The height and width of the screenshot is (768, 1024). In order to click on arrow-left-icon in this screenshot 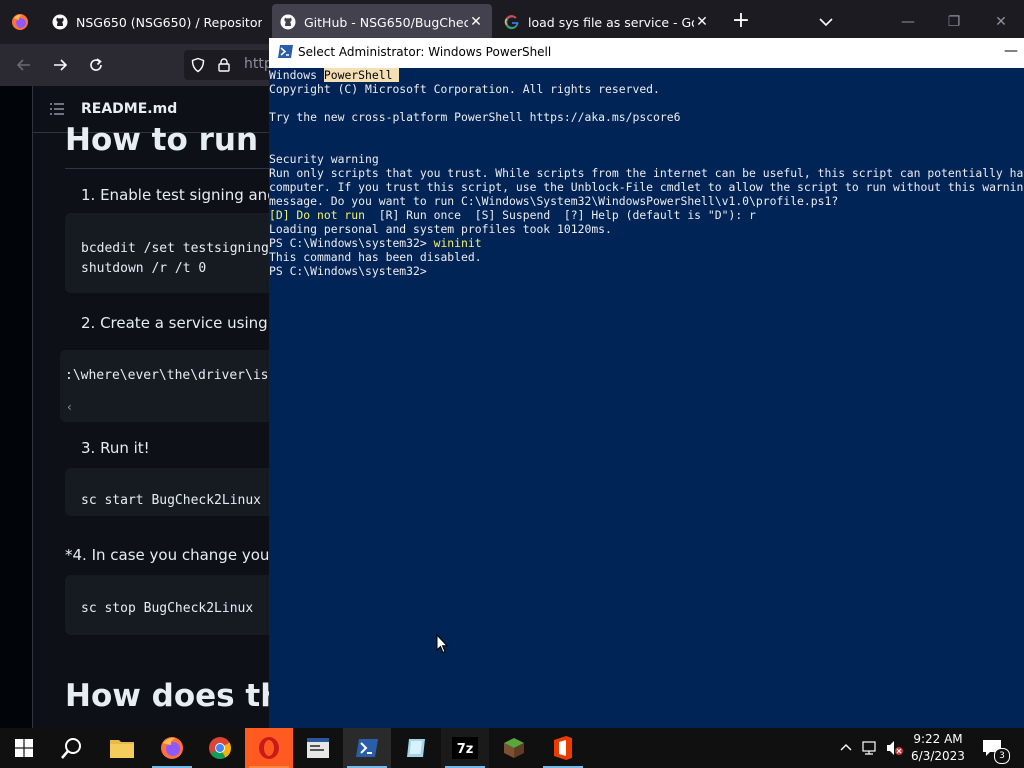, I will do `click(23, 65)`.